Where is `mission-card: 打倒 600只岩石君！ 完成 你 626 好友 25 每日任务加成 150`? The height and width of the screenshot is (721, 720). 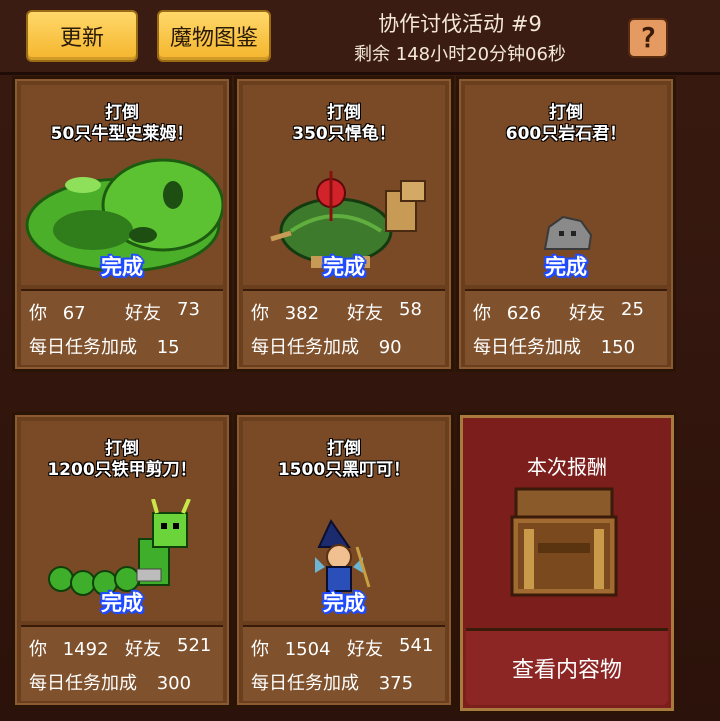
mission-card: 打倒 600只岩石君！ 完成 你 626 好友 25 每日任务加成 150 is located at coordinates (566, 224).